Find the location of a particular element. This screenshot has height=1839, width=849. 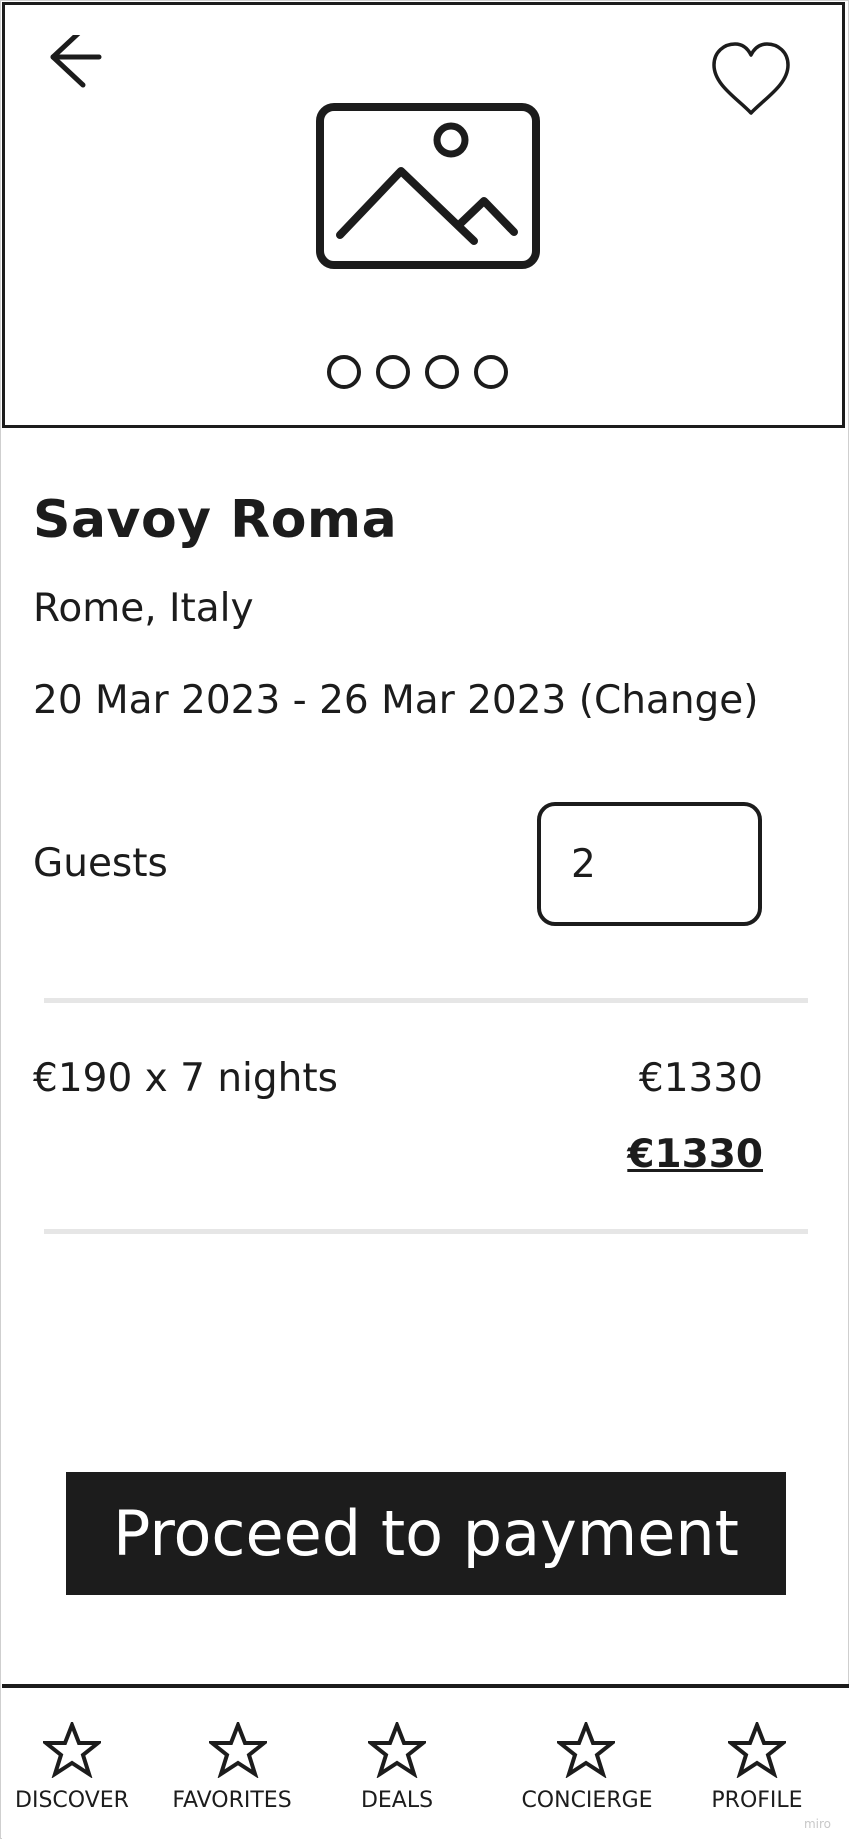

arrow-left-icon is located at coordinates (76, 57).